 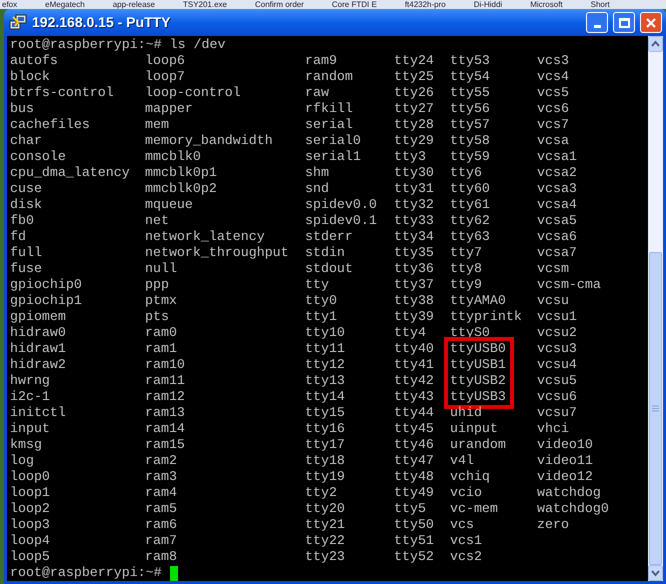 What do you see at coordinates (553, 141) in the screenshot?
I see `device-name: vcsa` at bounding box center [553, 141].